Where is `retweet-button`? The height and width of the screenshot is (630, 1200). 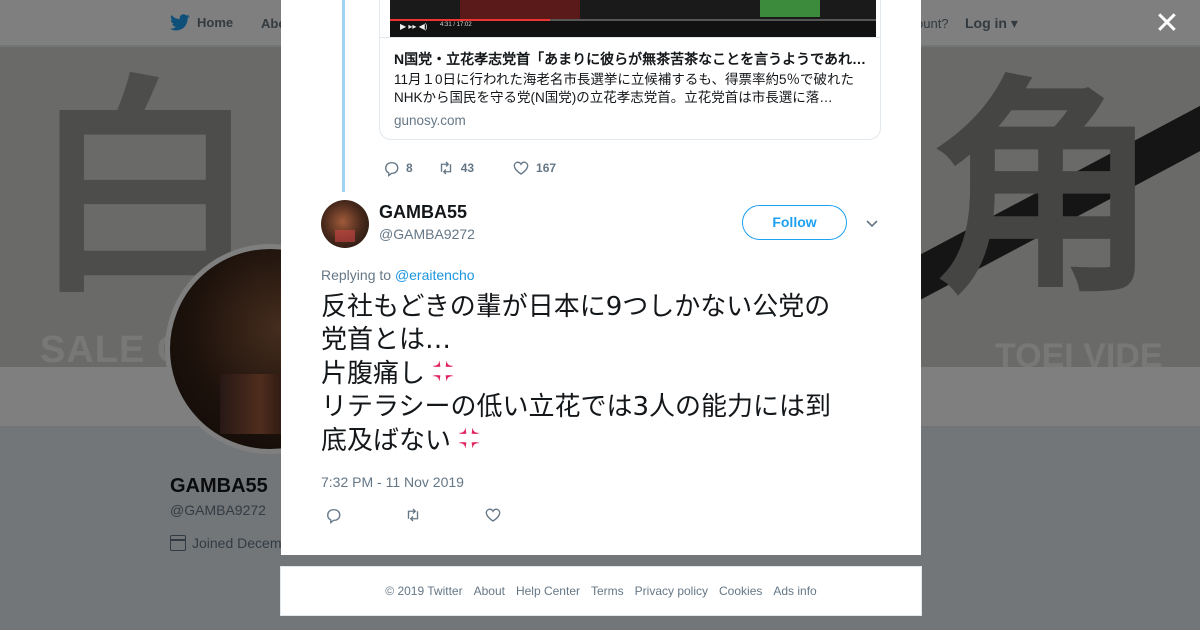 retweet-button is located at coordinates (413, 515).